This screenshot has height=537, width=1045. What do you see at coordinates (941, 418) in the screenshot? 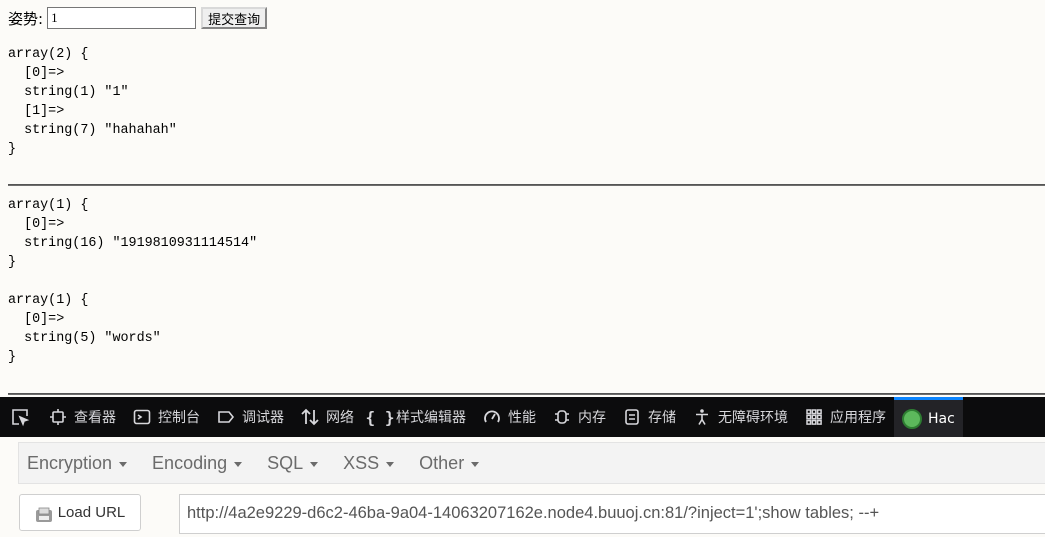
I see `tab-label: Hac` at bounding box center [941, 418].